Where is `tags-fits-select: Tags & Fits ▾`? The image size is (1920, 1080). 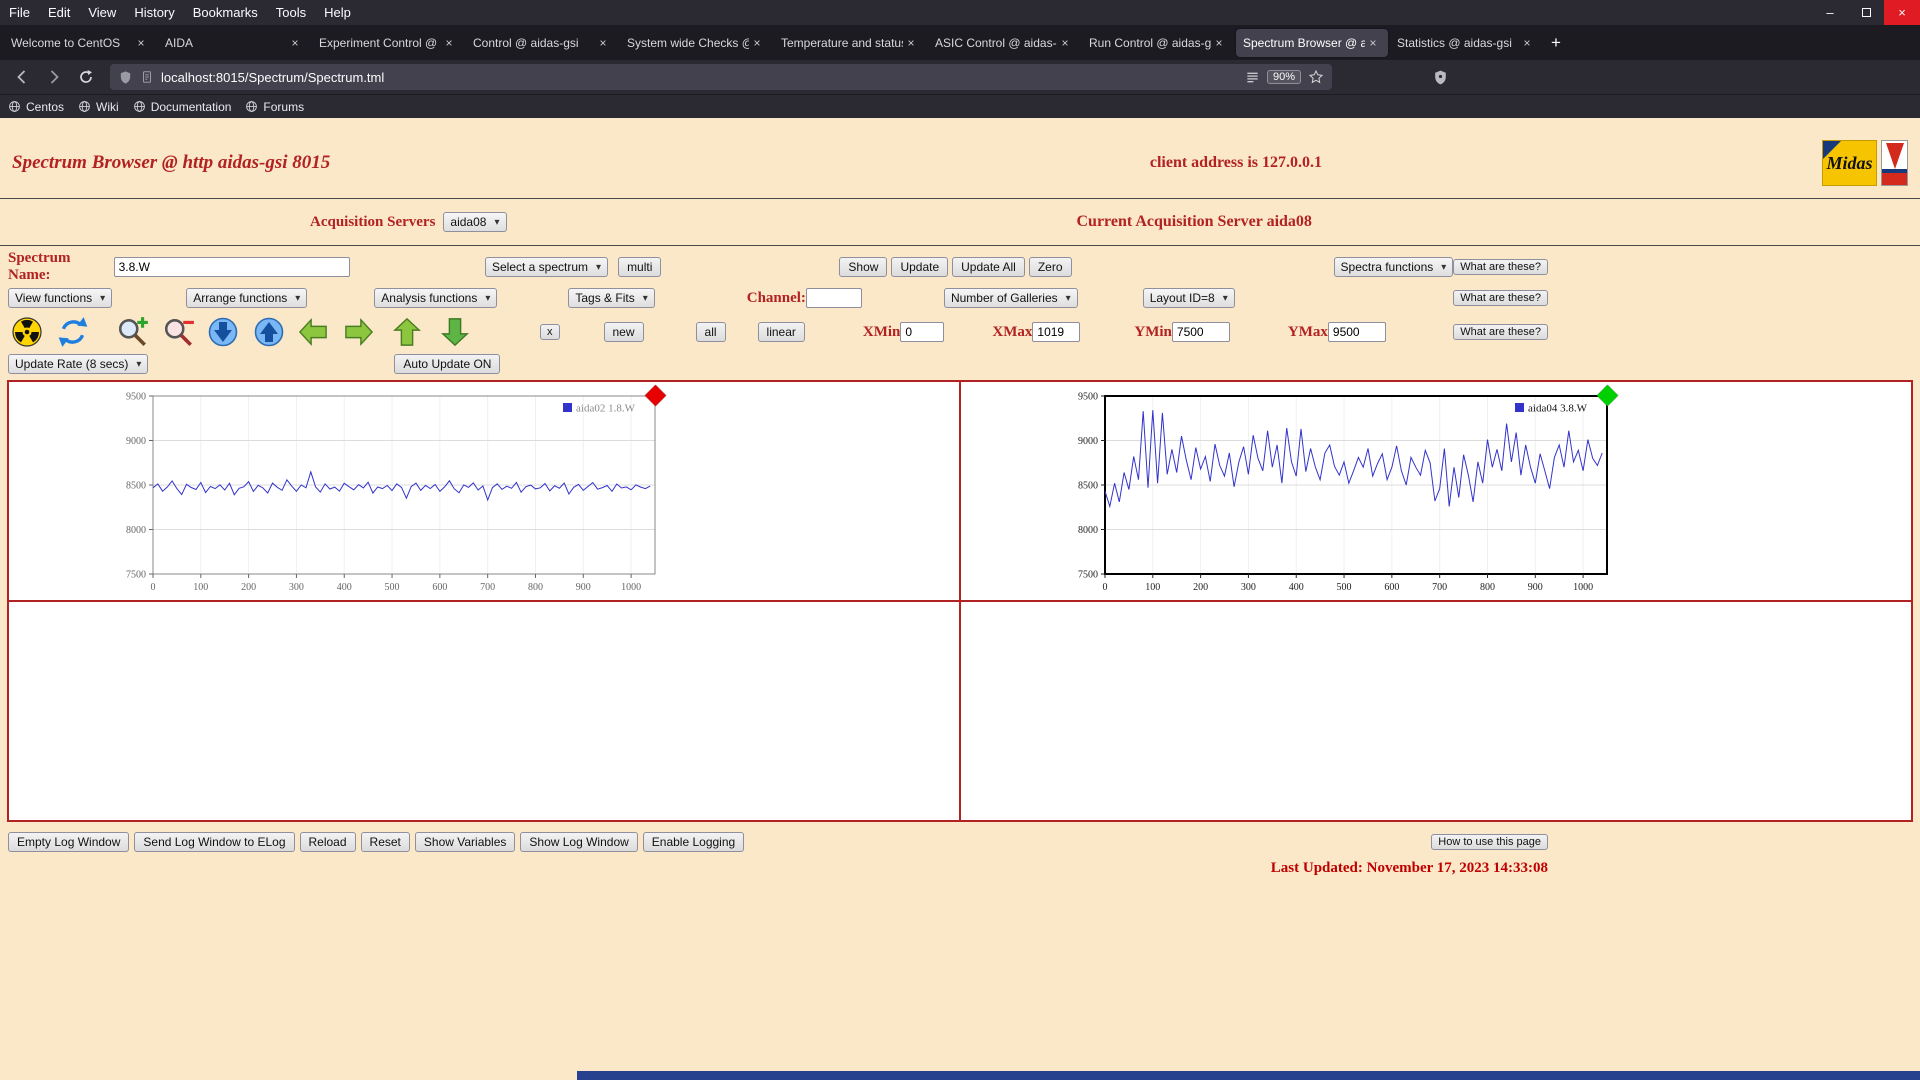
tags-fits-select: Tags & Fits ▾ is located at coordinates (611, 298).